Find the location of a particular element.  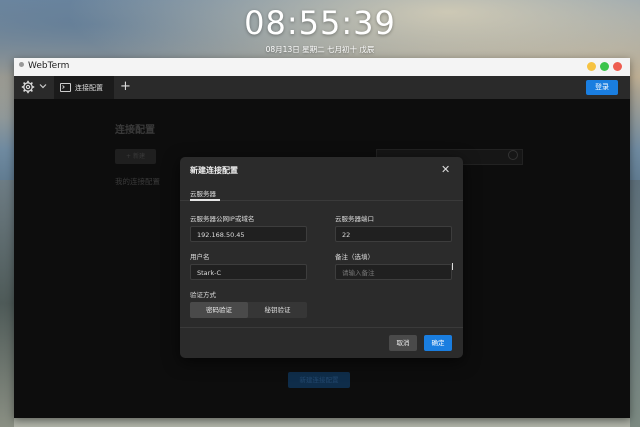

desktop-date: 08月13日 星期二 七月初十 戊辰 is located at coordinates (320, 49).